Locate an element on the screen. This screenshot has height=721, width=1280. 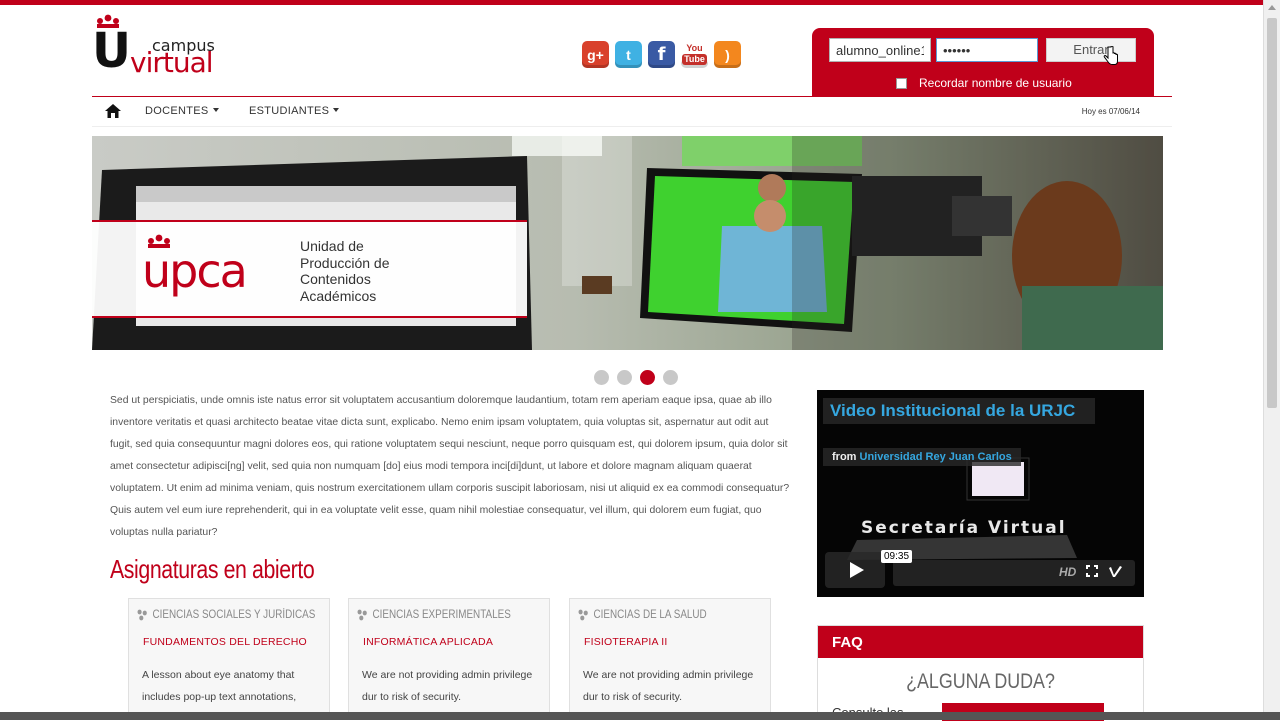
card-course-link: FISIOTERAPIA II is located at coordinates (626, 642).